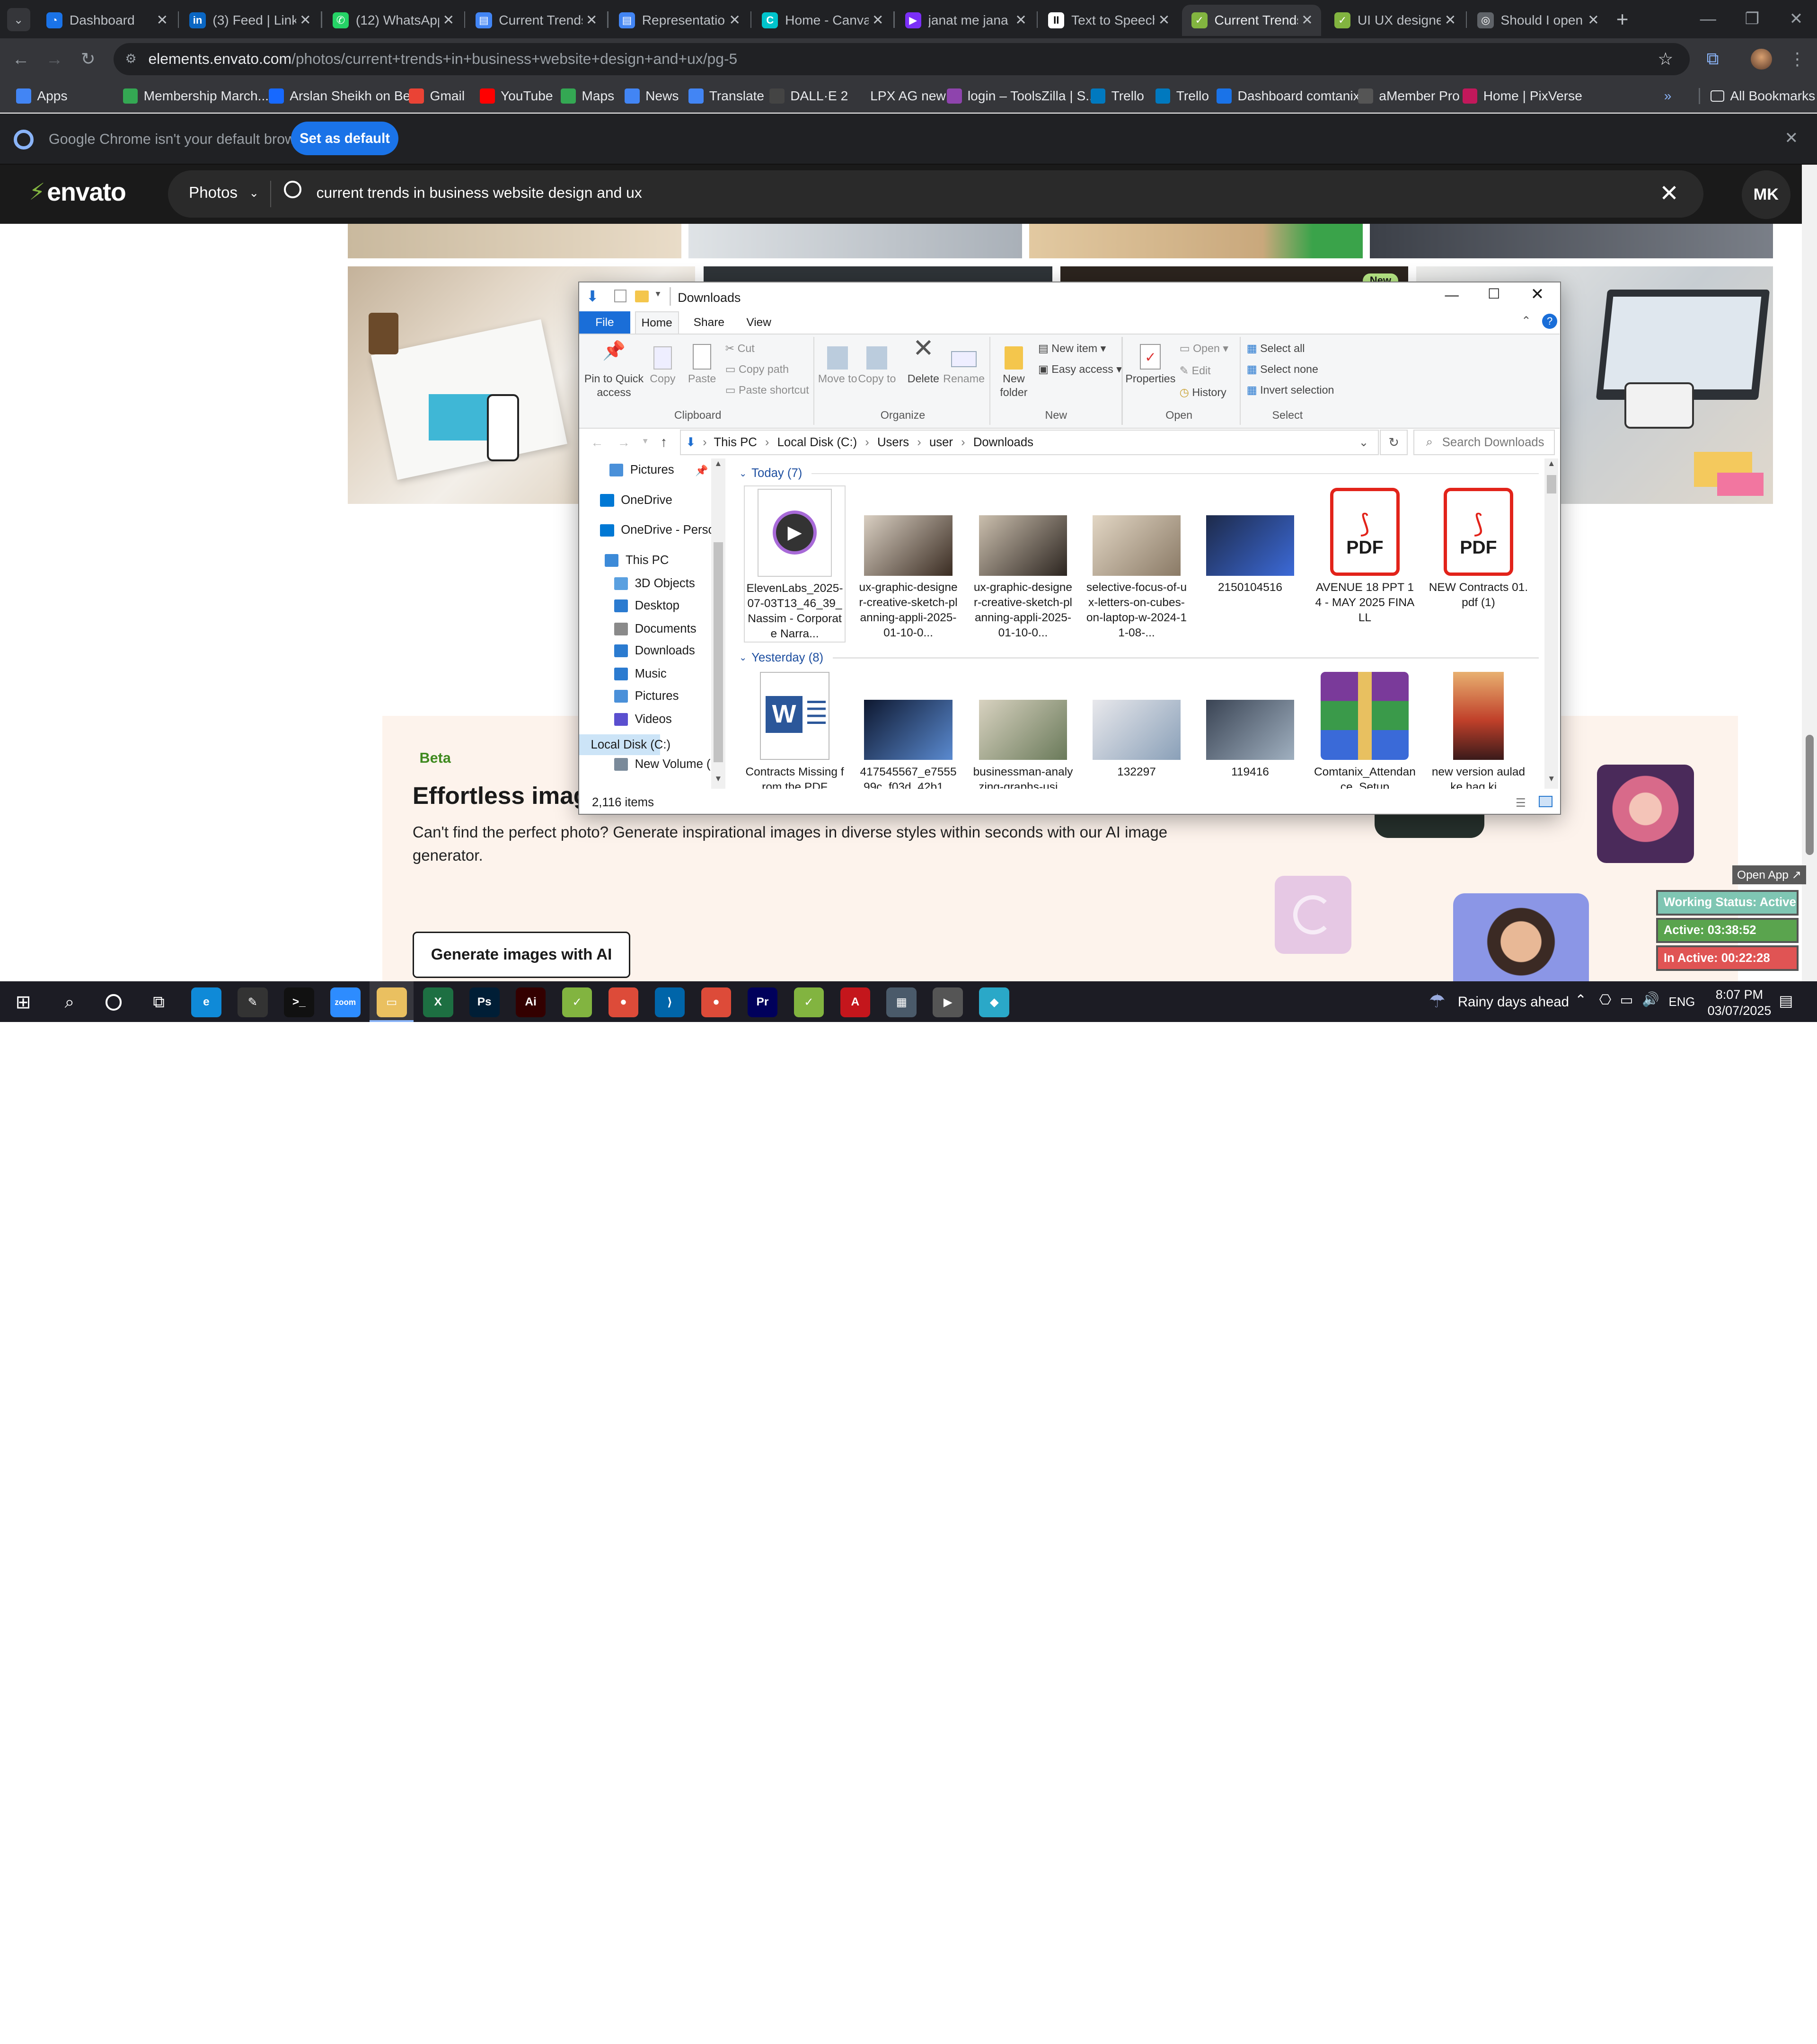  I want to click on nav-item: OneDrive, so click(636, 500).